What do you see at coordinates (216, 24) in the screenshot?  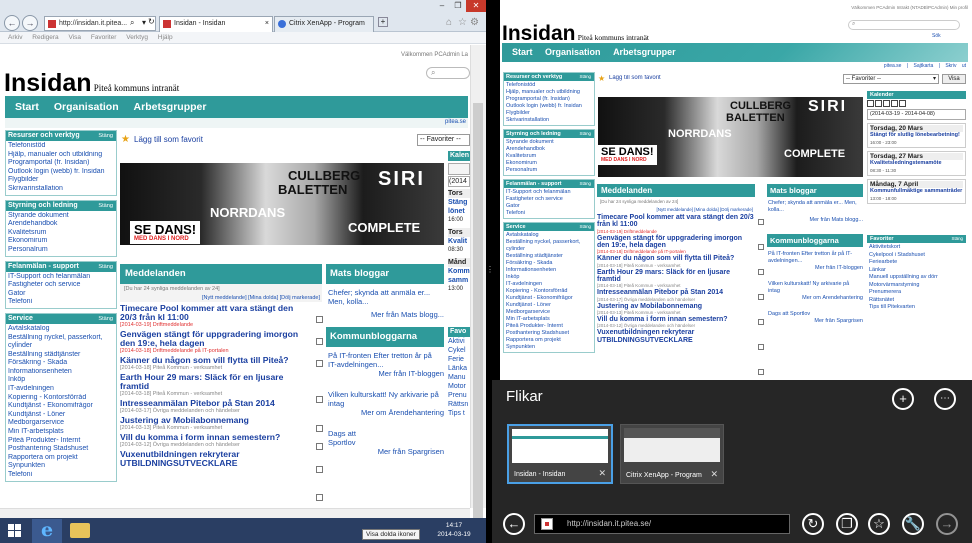 I see `tab-insidan: Insidan - Insidan ×` at bounding box center [216, 24].